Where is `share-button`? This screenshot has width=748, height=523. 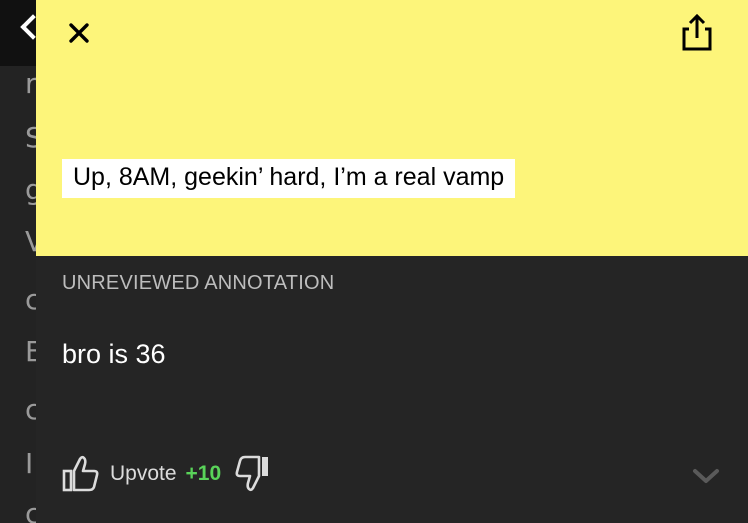
share-button is located at coordinates (697, 33).